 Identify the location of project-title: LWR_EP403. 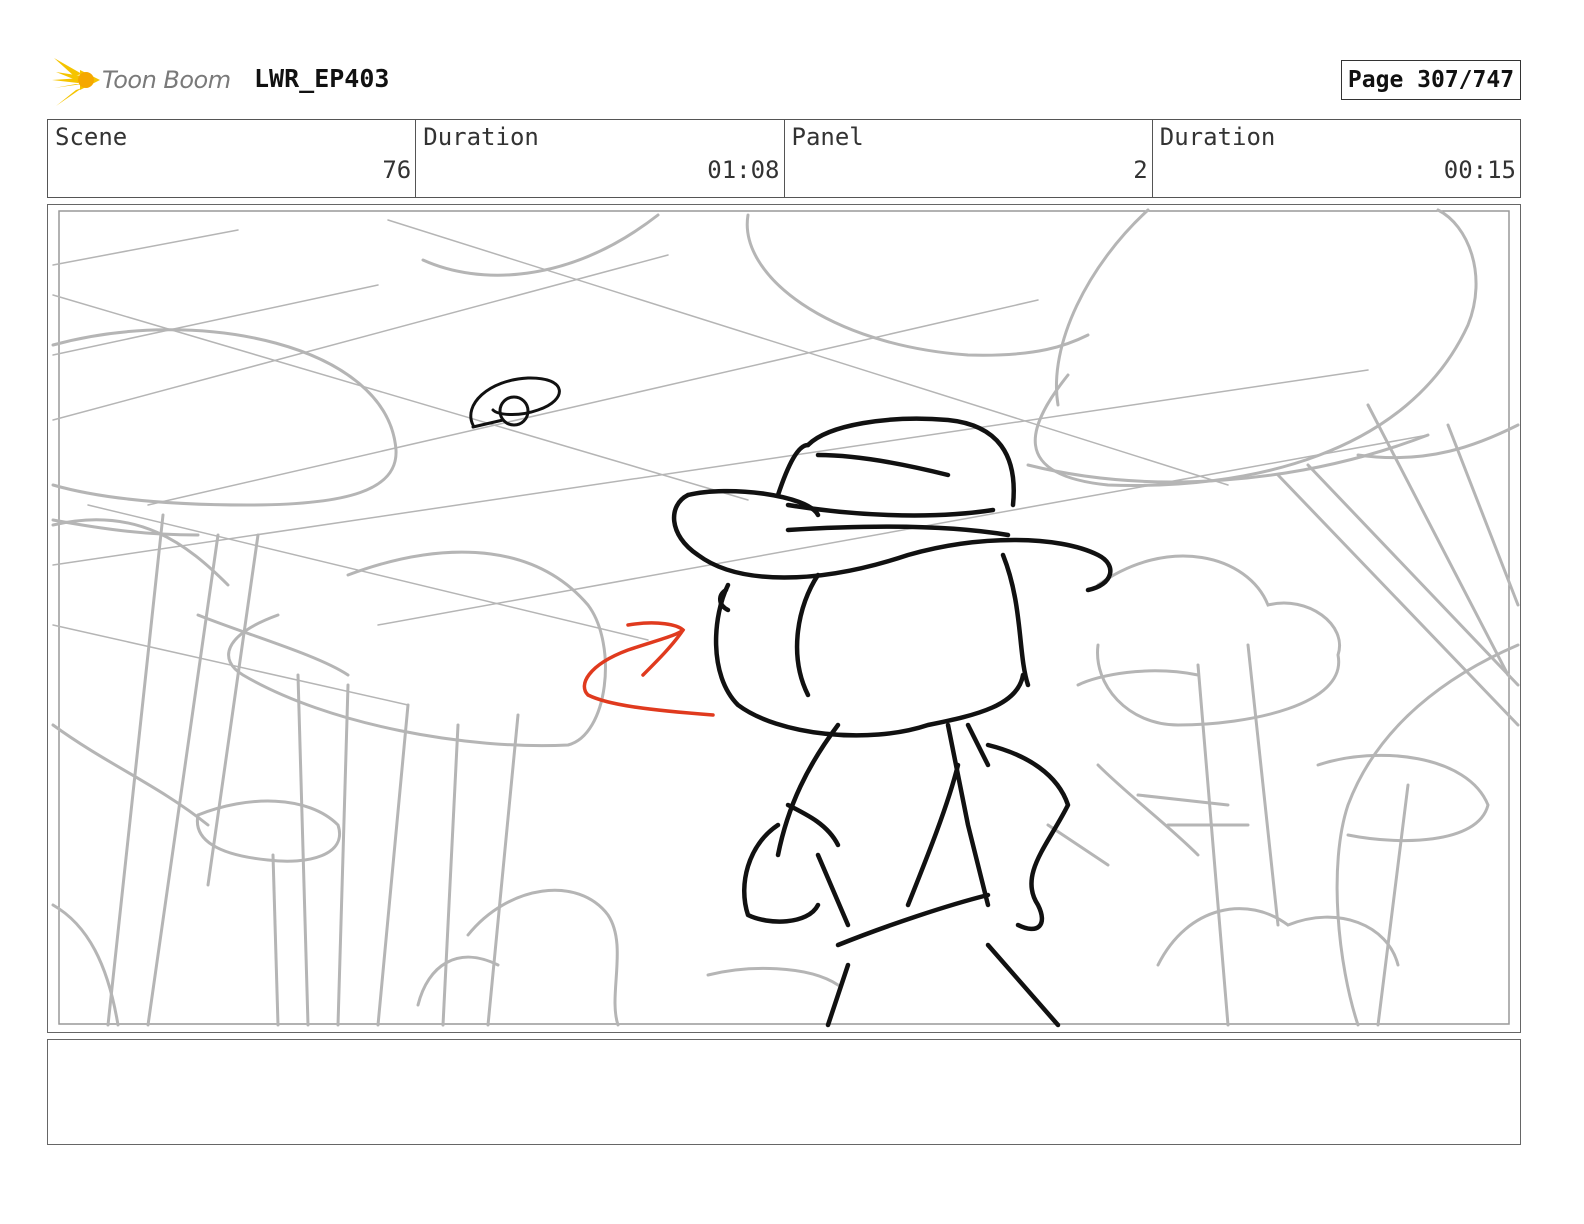
(322, 78).